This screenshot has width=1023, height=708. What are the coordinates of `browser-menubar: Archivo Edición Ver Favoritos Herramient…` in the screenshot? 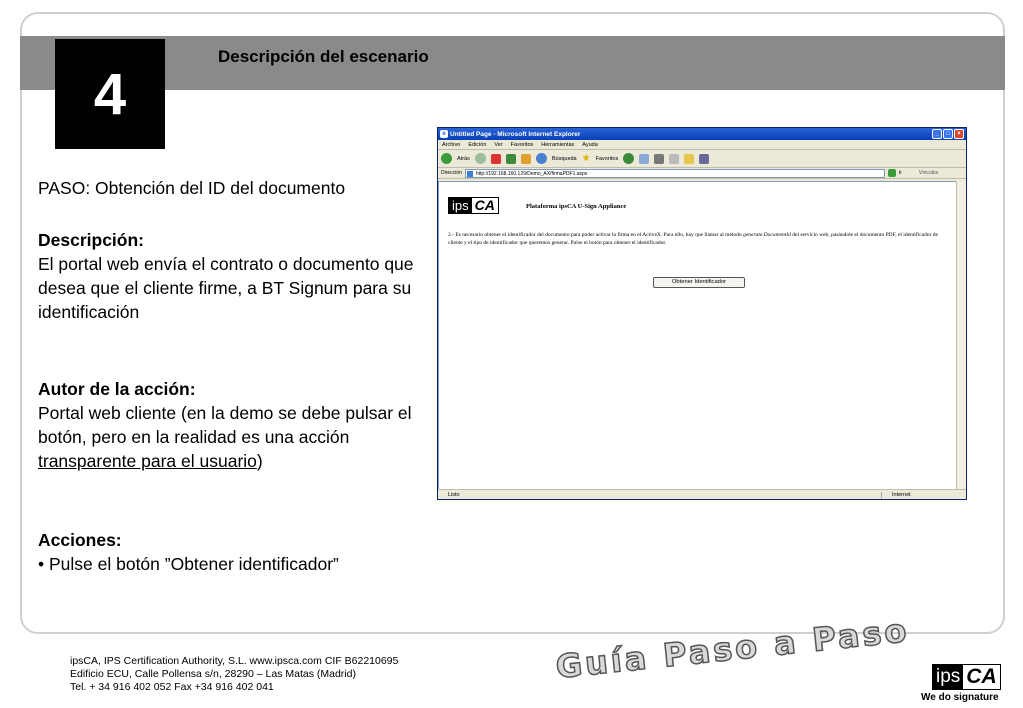 It's located at (702, 145).